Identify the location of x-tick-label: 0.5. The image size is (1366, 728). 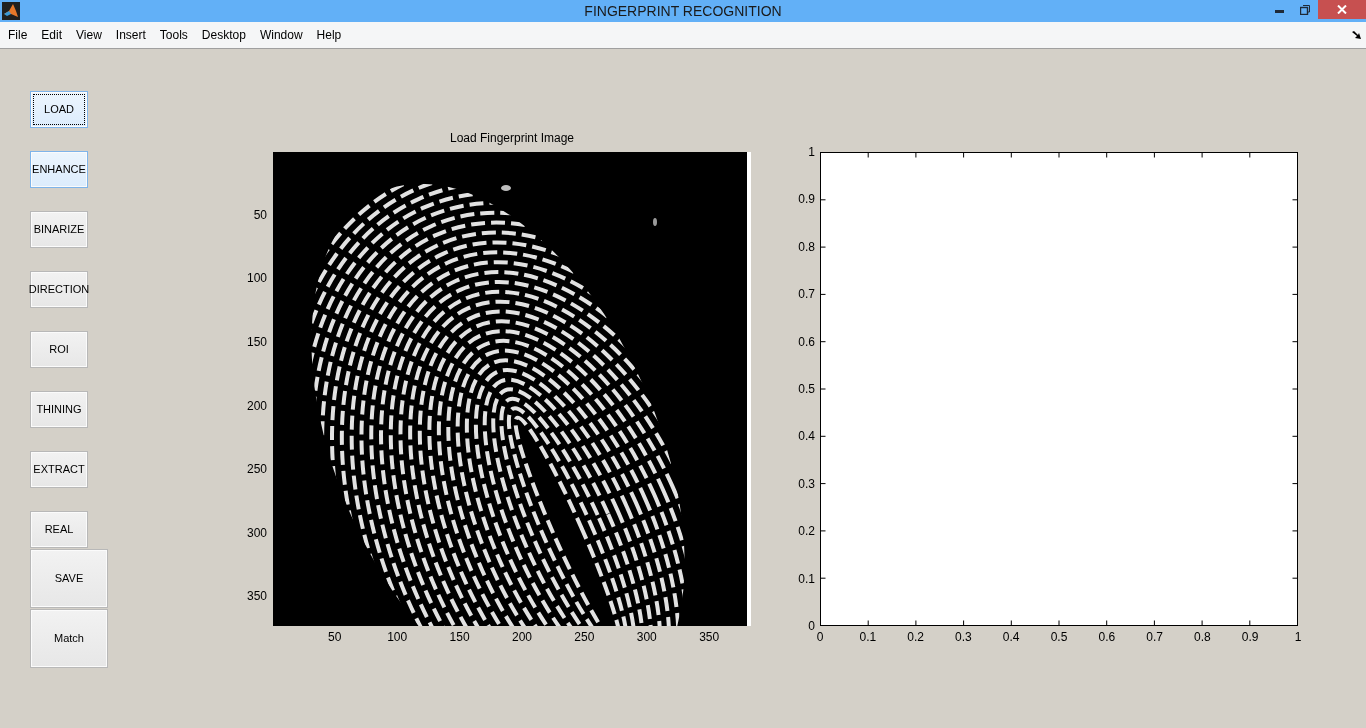
(1059, 637).